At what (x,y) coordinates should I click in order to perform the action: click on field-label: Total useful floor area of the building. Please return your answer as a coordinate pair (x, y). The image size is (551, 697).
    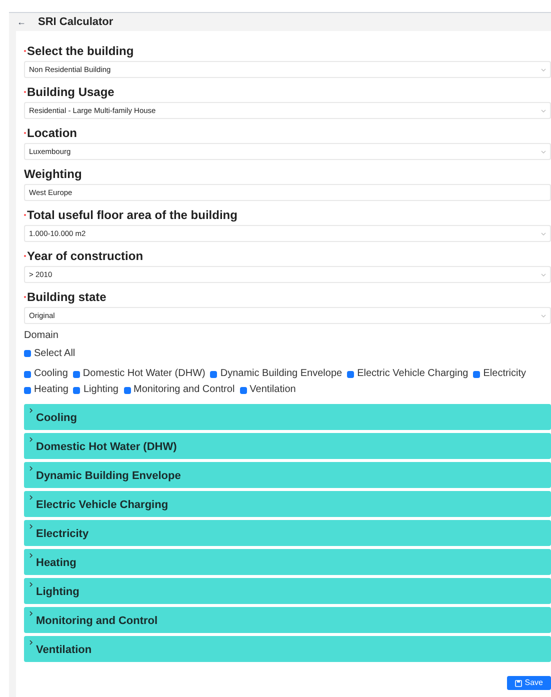
    Looking at the image, I should click on (132, 215).